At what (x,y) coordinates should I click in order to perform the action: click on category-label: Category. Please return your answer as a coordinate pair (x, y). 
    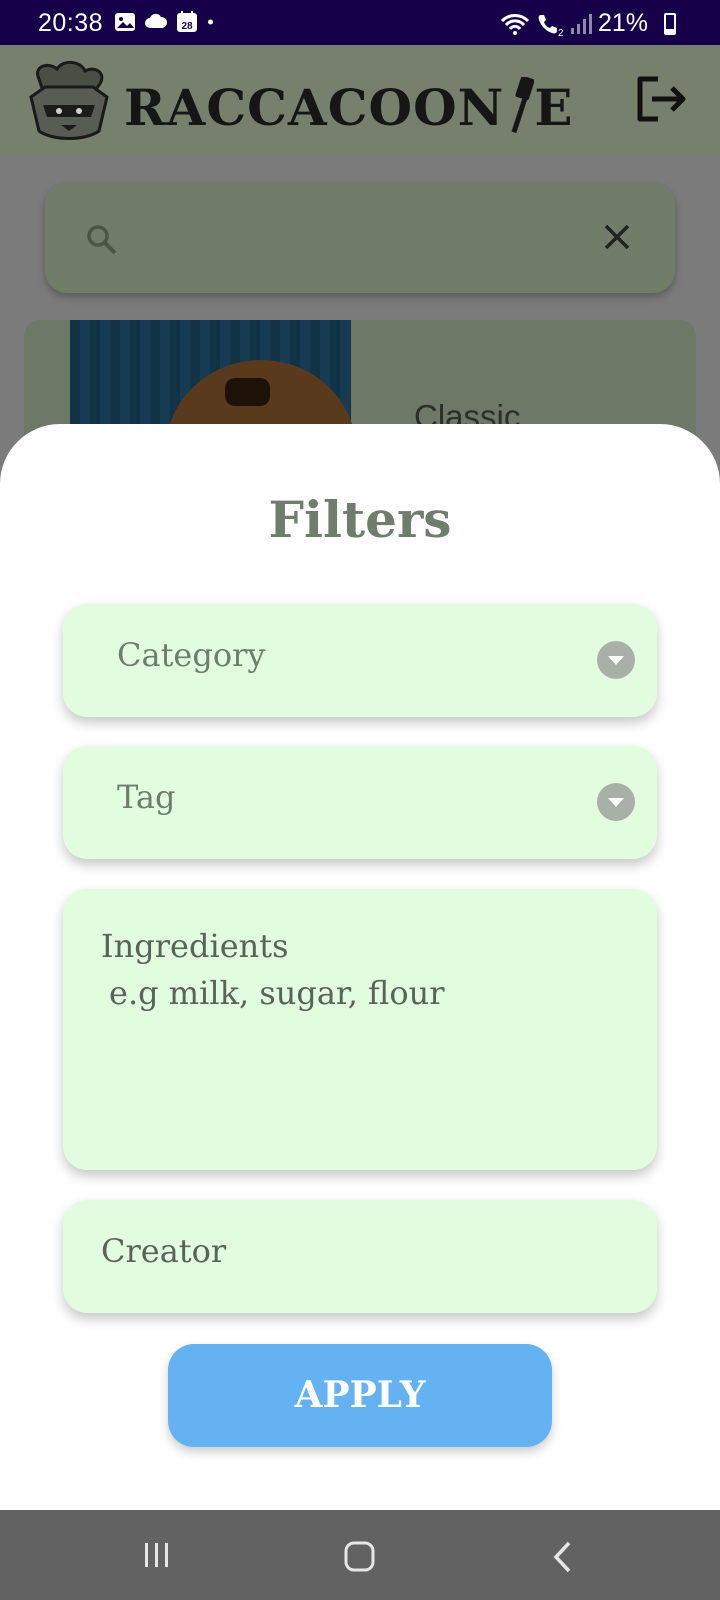
    Looking at the image, I should click on (191, 655).